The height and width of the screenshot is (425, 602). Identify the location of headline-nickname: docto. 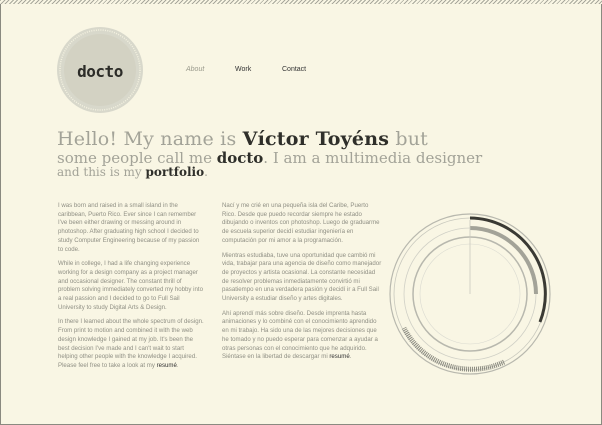
(240, 158).